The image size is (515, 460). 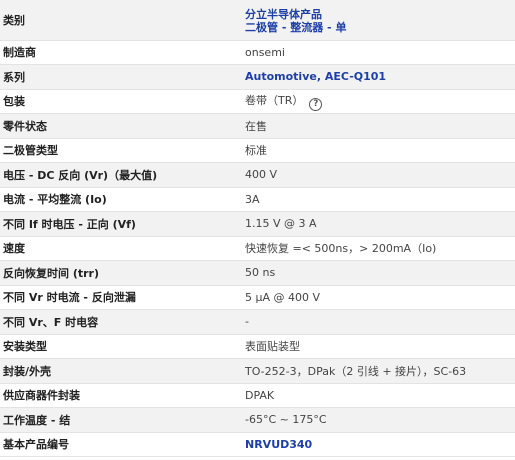 What do you see at coordinates (315, 76) in the screenshot?
I see `series-link: Automotive, AEC-Q101` at bounding box center [315, 76].